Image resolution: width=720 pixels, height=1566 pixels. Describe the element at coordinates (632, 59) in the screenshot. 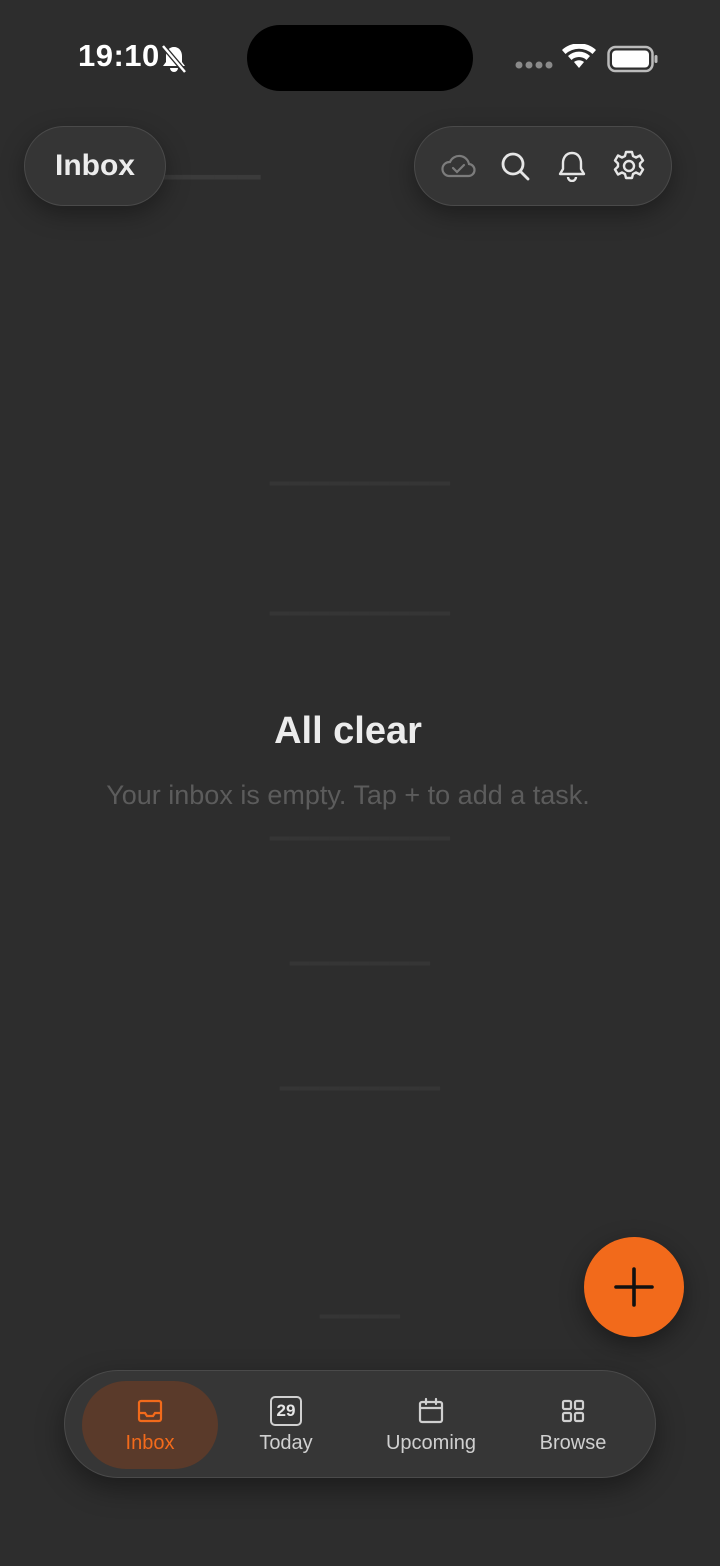

I see `battery-icon` at that location.